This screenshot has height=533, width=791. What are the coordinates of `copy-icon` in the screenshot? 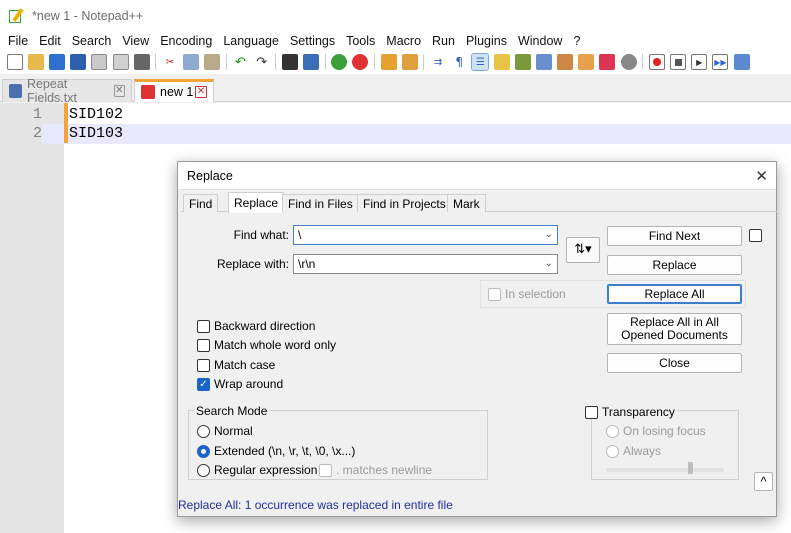 It's located at (191, 62).